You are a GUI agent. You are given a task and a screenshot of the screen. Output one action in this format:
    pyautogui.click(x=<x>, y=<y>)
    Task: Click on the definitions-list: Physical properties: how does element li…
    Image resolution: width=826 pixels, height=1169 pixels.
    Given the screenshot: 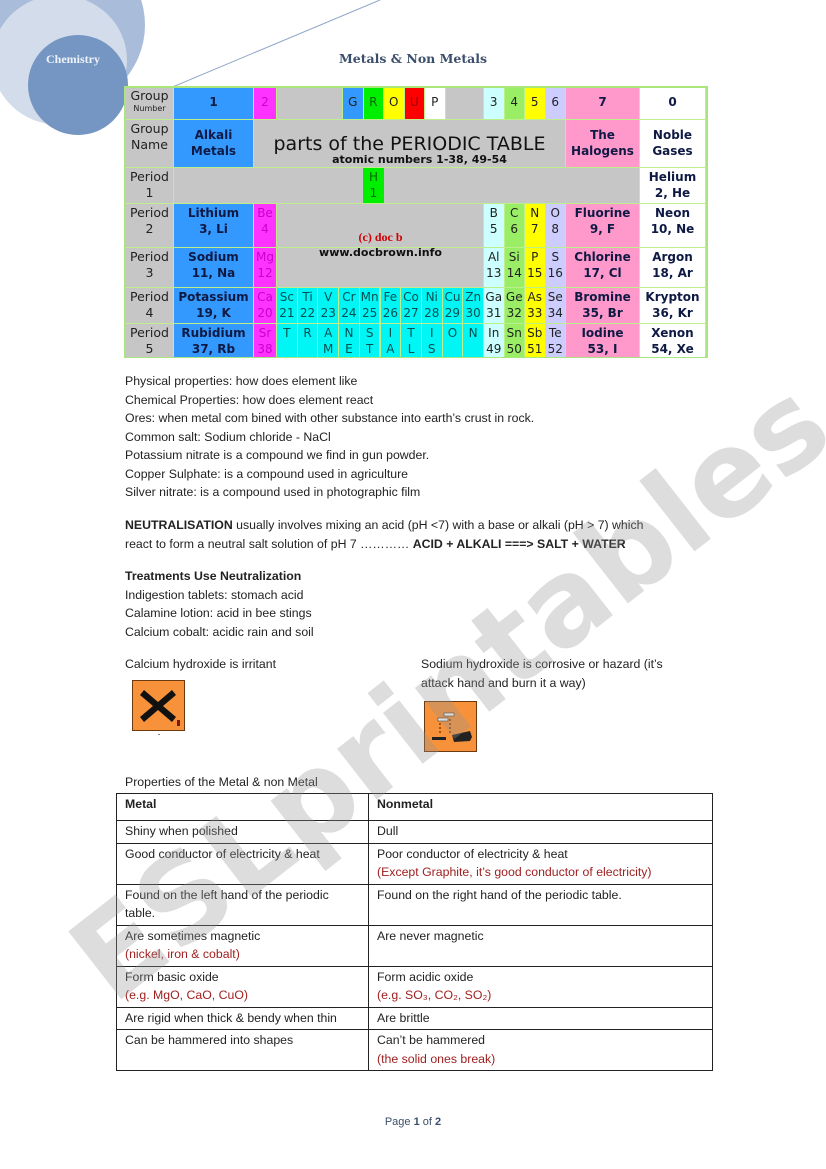 What is the action you would take?
    pyautogui.click(x=329, y=437)
    